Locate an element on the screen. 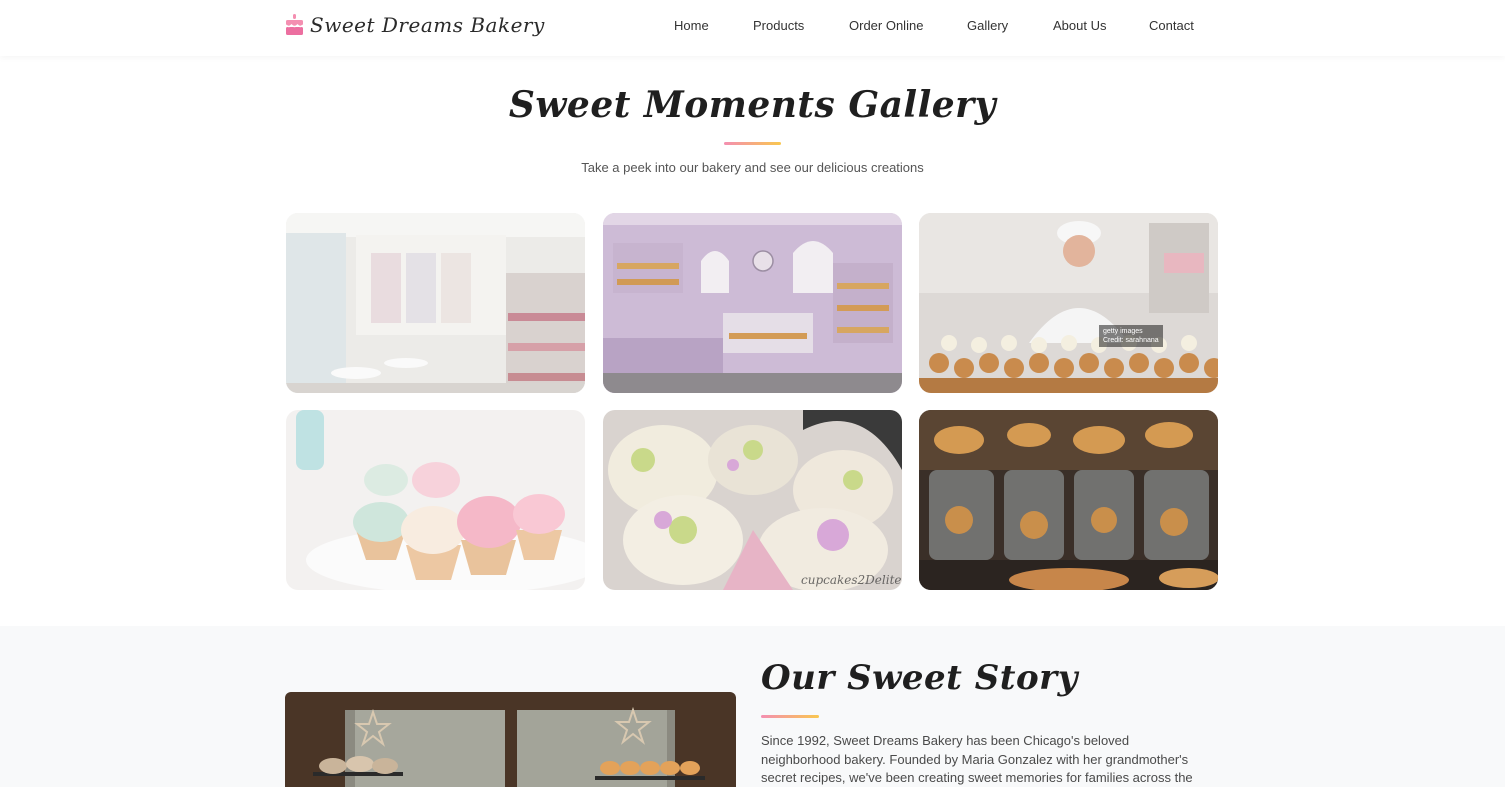 This screenshot has width=1505, height=787. bakery-window-image is located at coordinates (510, 739).